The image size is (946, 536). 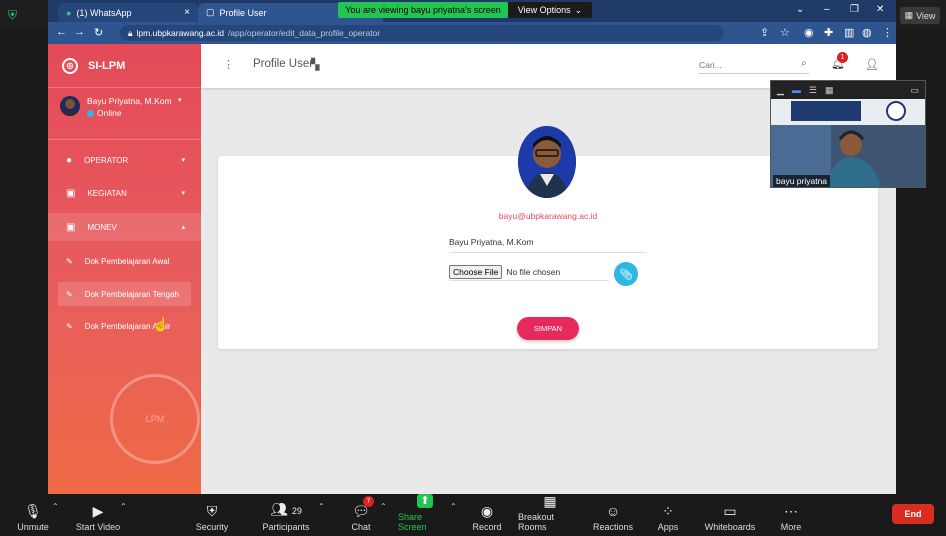 What do you see at coordinates (668, 515) in the screenshot?
I see `apps-button: ⁘ Apps` at bounding box center [668, 515].